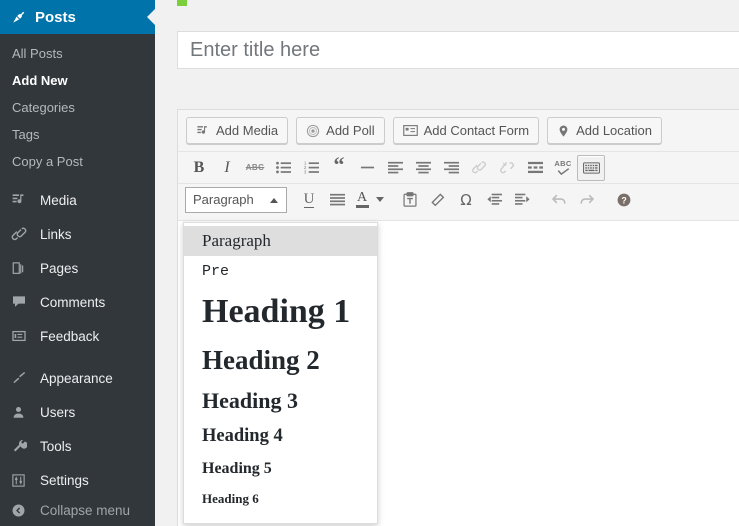  I want to click on align-right-icon, so click(451, 167).